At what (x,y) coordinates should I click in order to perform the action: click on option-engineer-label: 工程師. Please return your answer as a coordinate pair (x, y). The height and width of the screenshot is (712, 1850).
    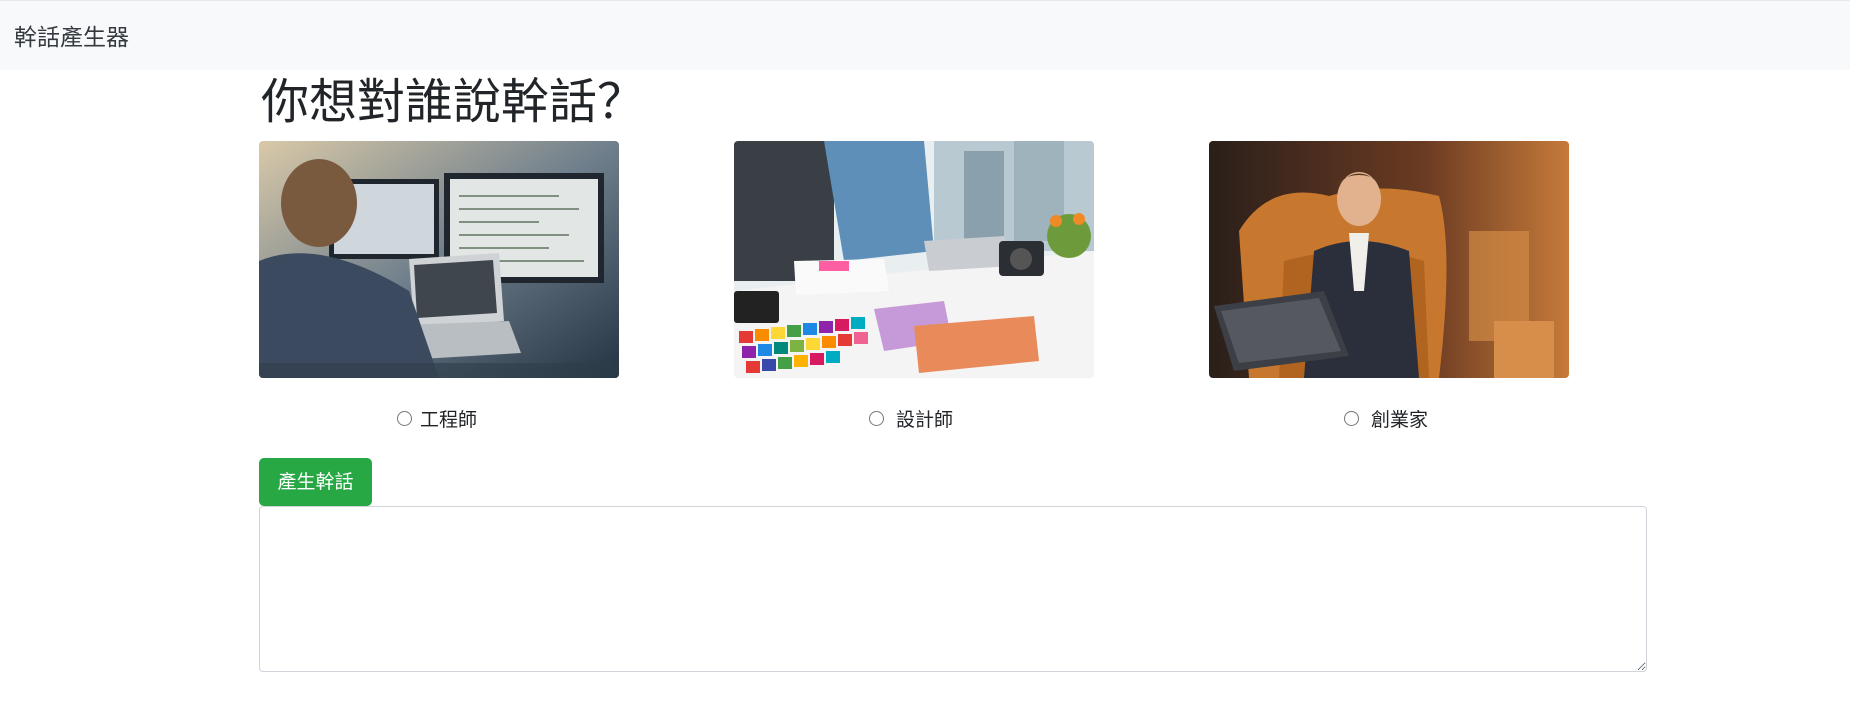
    Looking at the image, I should click on (449, 419).